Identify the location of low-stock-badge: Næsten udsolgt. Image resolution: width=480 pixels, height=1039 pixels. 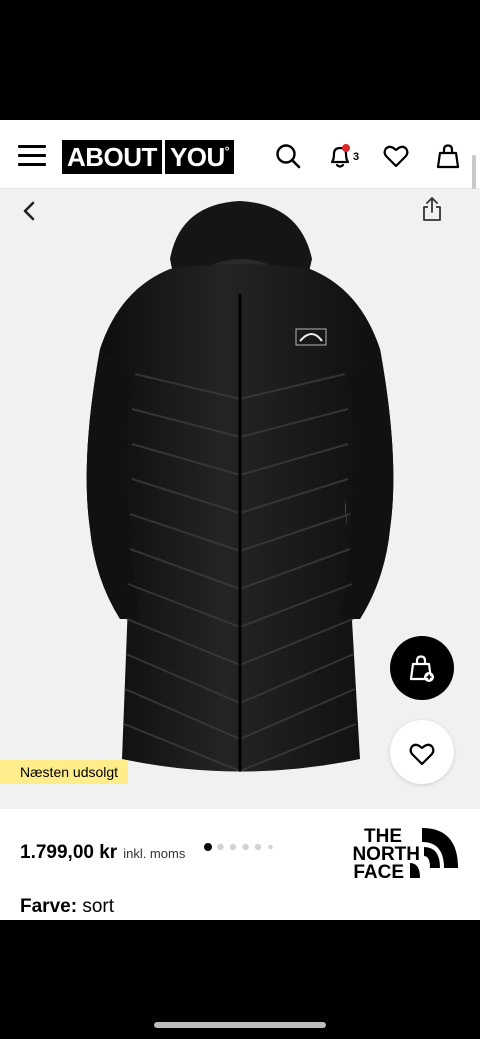
(64, 772).